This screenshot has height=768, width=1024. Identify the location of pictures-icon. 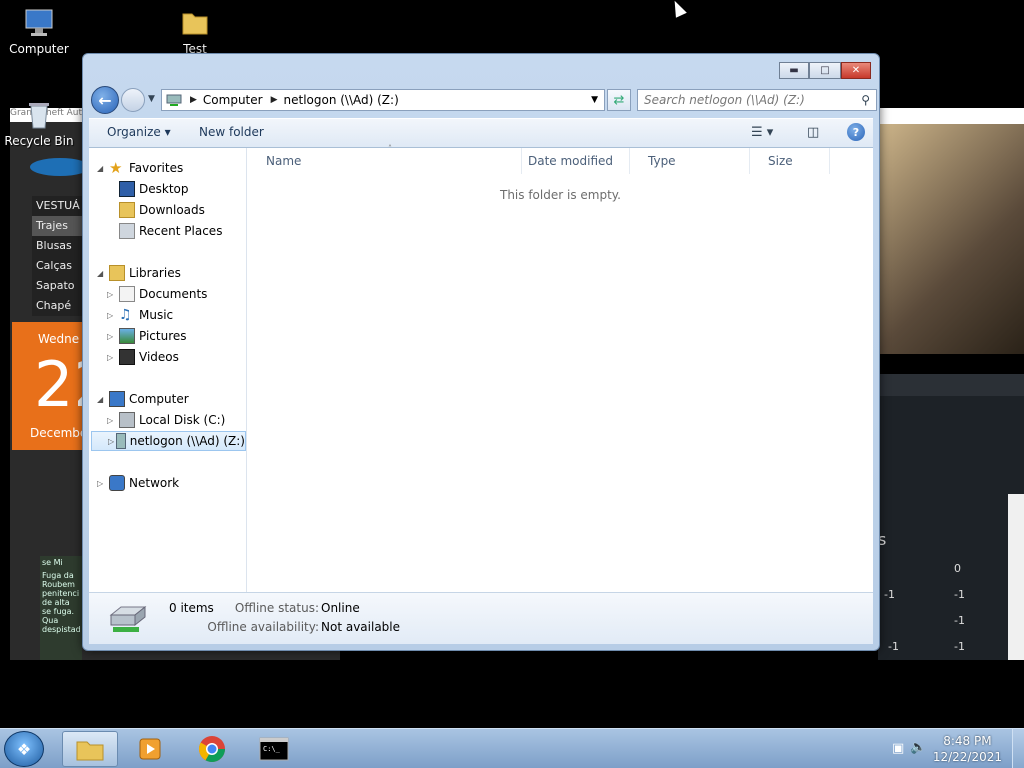
(127, 336).